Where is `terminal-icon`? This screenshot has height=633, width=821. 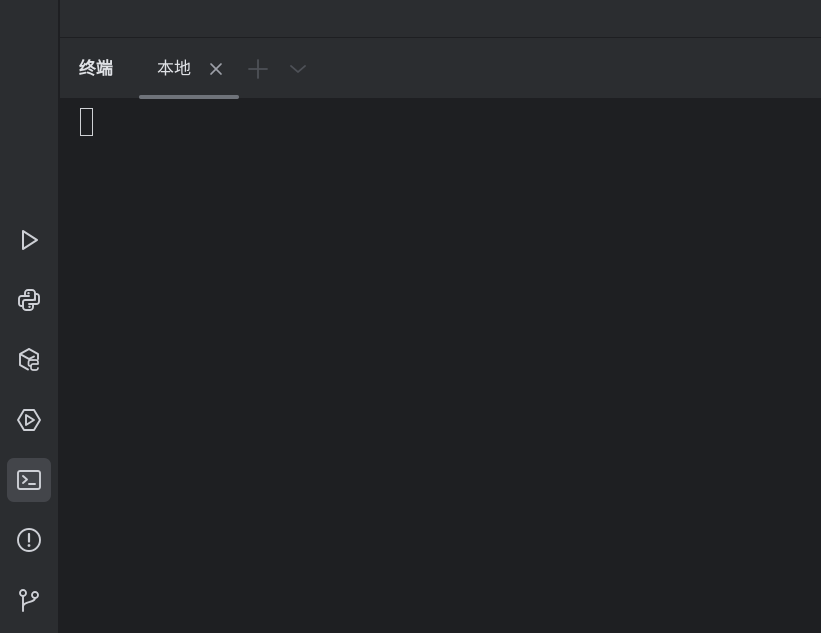 terminal-icon is located at coordinates (29, 480).